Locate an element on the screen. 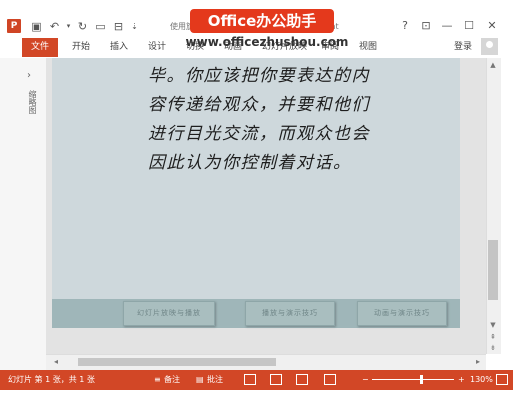 This screenshot has height=402, width=513. minimize-icon: — is located at coordinates (447, 26).